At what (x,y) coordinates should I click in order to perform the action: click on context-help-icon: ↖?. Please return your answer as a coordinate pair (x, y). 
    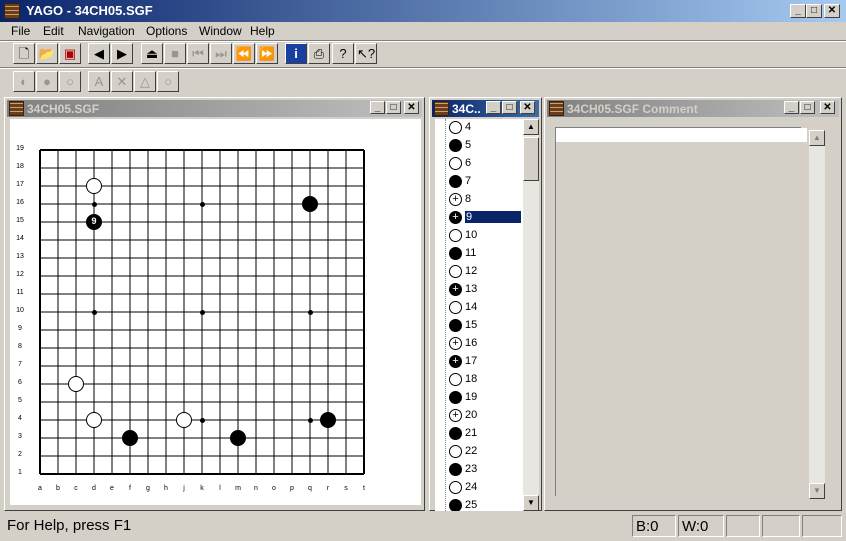
    Looking at the image, I should click on (366, 53).